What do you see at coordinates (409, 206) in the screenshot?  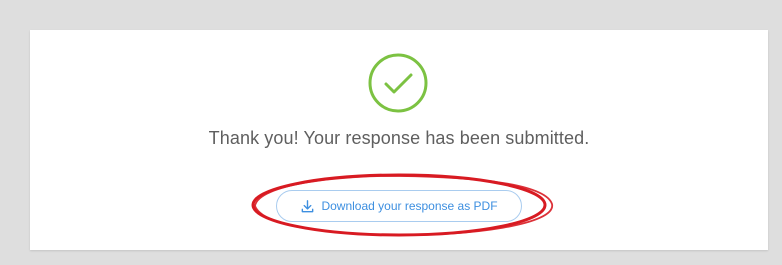 I see `download-button-label: Download your response as PDF` at bounding box center [409, 206].